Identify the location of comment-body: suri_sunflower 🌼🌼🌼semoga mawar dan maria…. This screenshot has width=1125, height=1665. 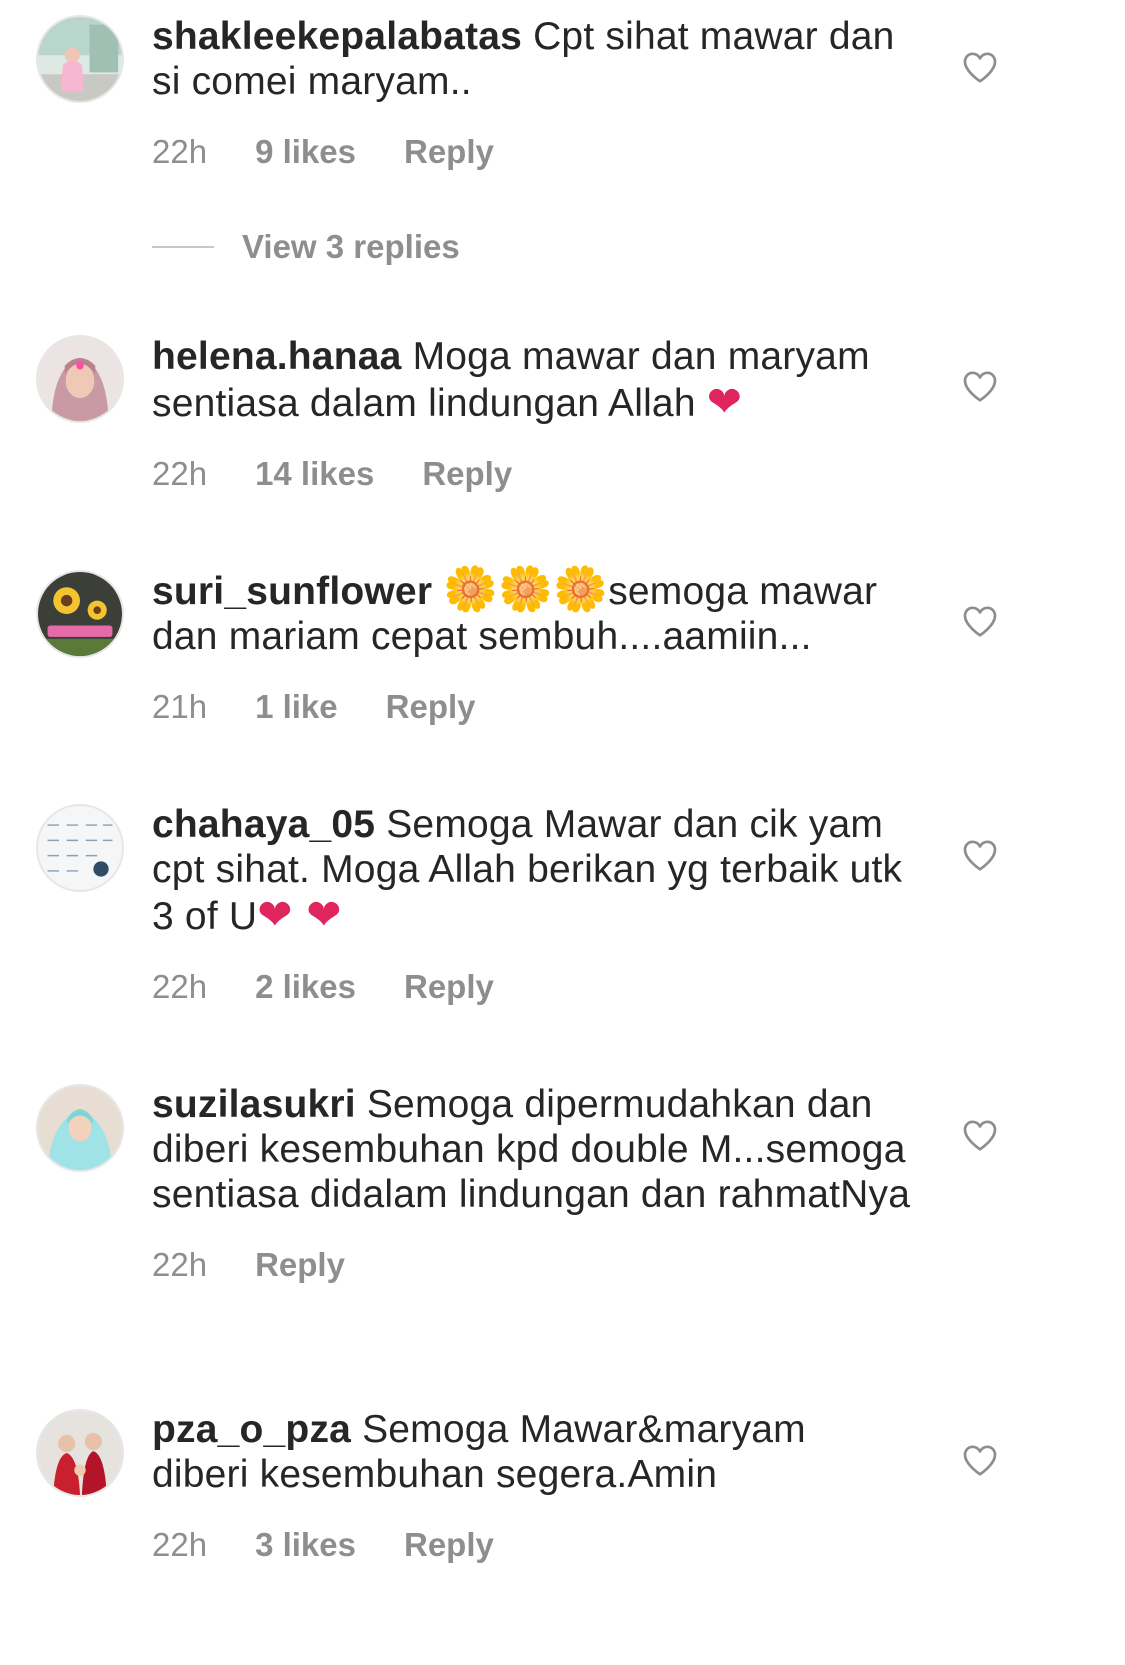
(532, 647).